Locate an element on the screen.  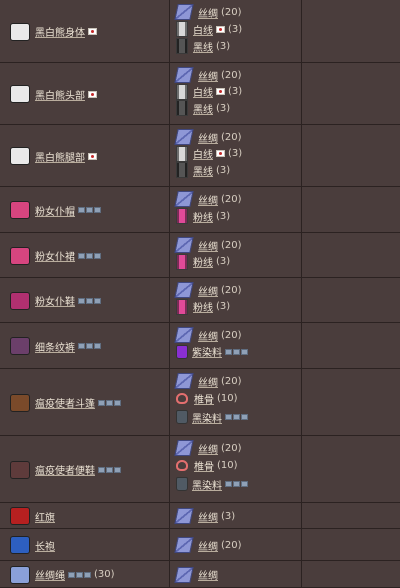
item-entry: 红旗 is located at coordinates (32, 516).